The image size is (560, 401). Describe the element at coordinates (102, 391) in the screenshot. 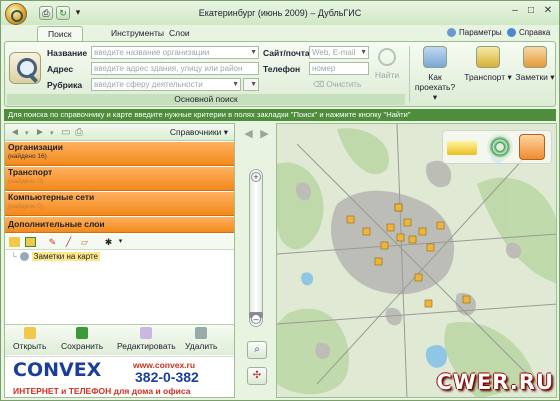

I see `banner-tagline: ИНТЕРНЕТ и ТЕЛЕФОН для дома и офиса` at that location.